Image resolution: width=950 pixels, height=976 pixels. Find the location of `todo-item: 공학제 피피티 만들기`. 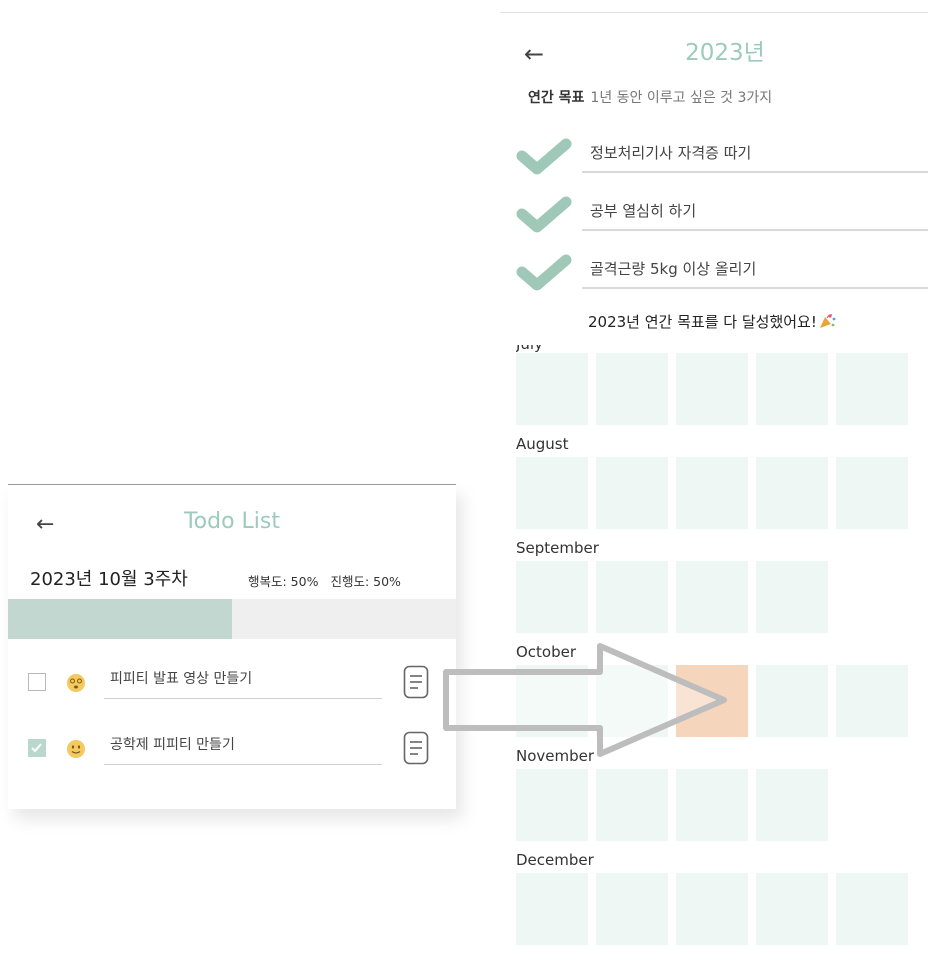

todo-item: 공학제 피피티 만들기 is located at coordinates (232, 749).